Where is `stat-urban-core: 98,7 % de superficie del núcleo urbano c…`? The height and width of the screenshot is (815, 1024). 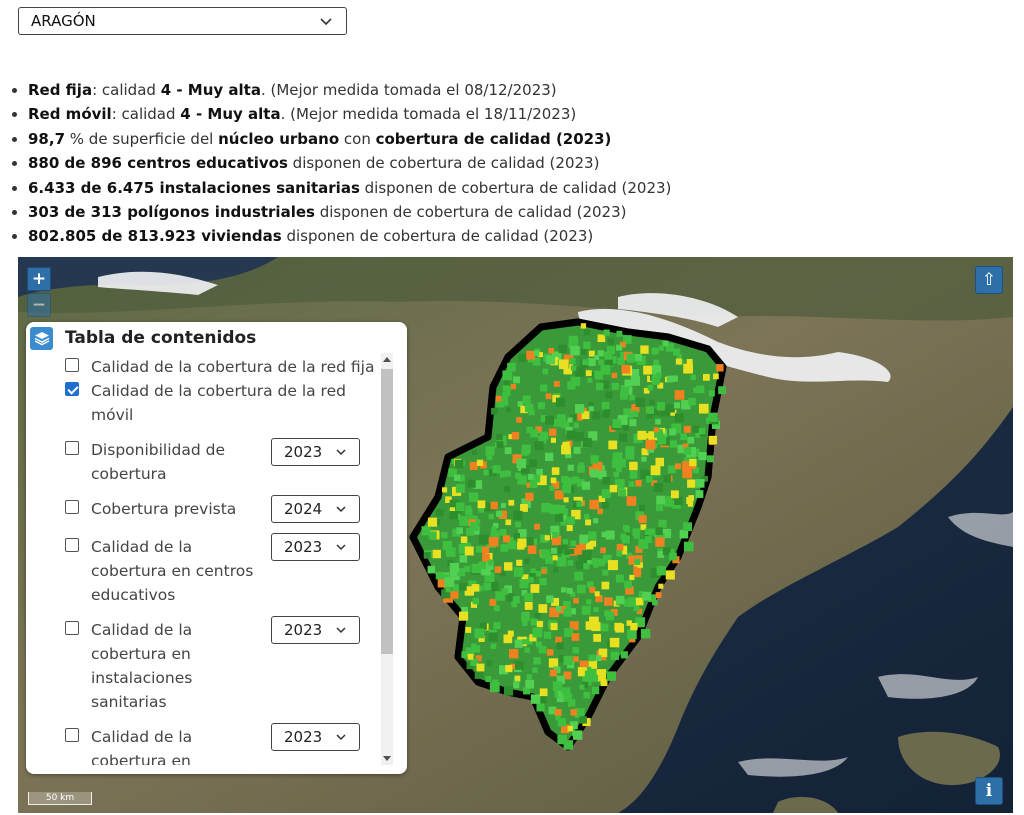
stat-urban-core: 98,7 % de superficie del núcleo urbano c… is located at coordinates (349, 139).